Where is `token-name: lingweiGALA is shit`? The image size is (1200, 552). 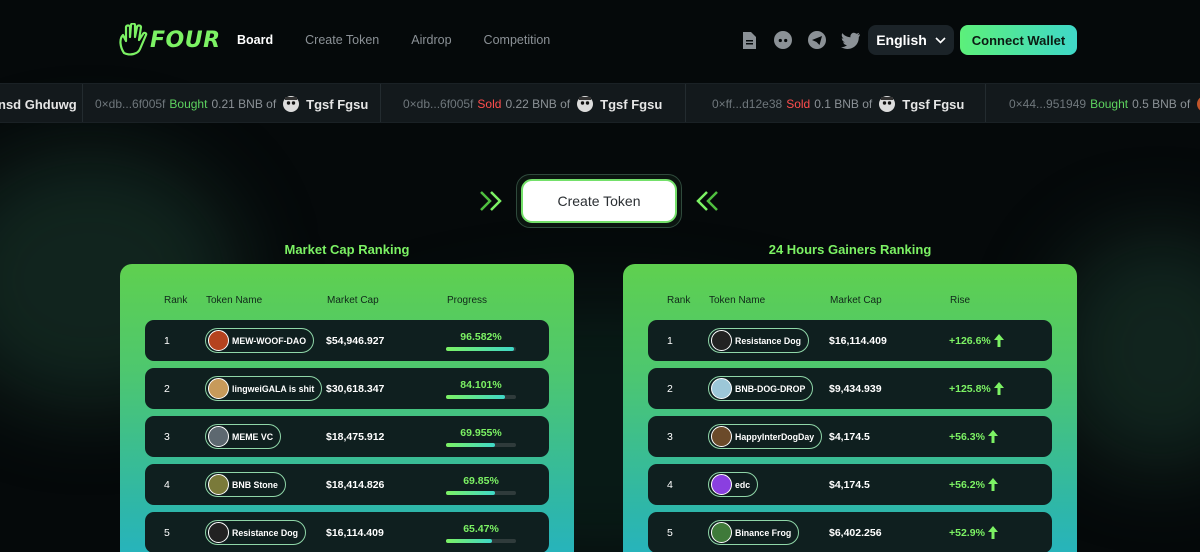 token-name: lingweiGALA is shit is located at coordinates (273, 388).